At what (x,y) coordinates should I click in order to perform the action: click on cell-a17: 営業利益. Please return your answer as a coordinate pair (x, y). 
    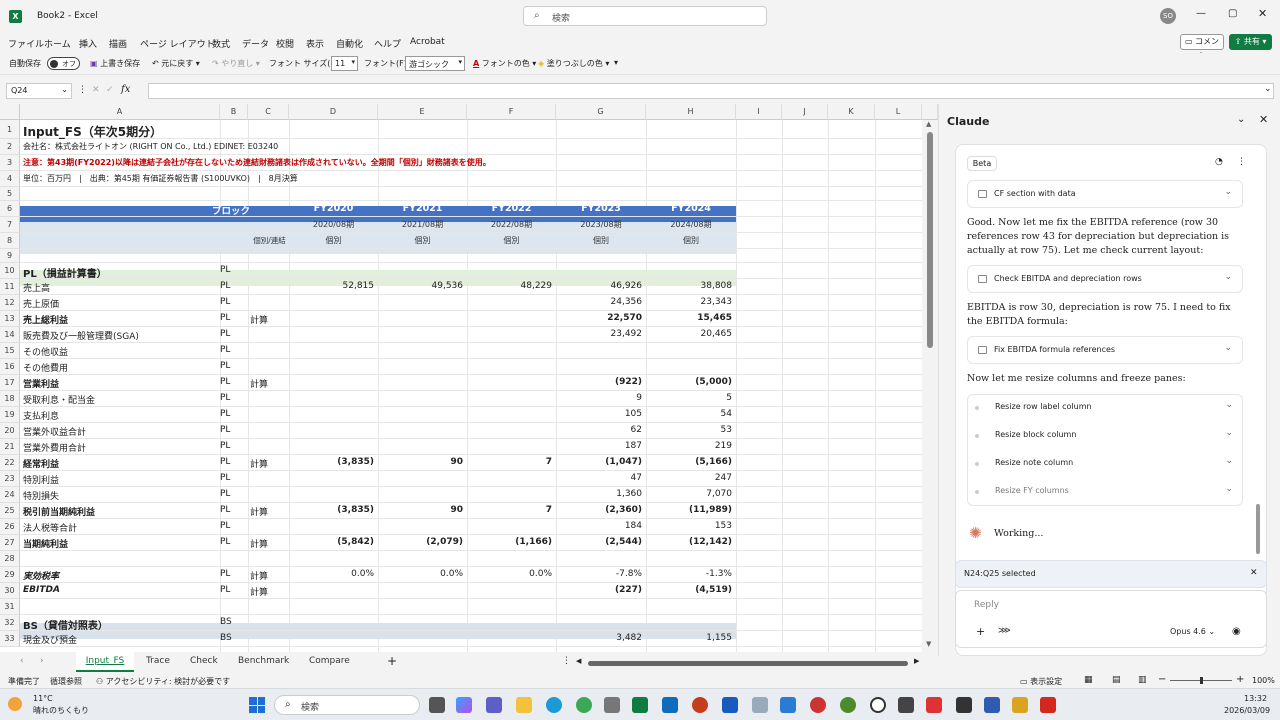
    Looking at the image, I should click on (41, 383).